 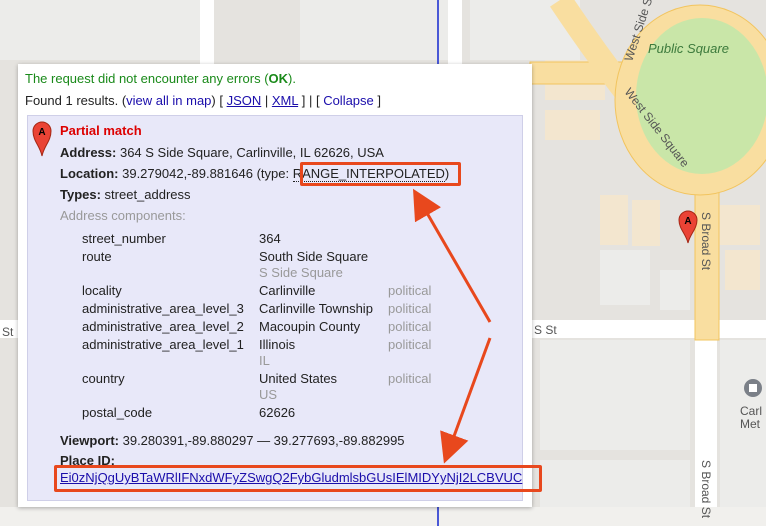 I want to click on status-text-end: )., so click(x=292, y=78).